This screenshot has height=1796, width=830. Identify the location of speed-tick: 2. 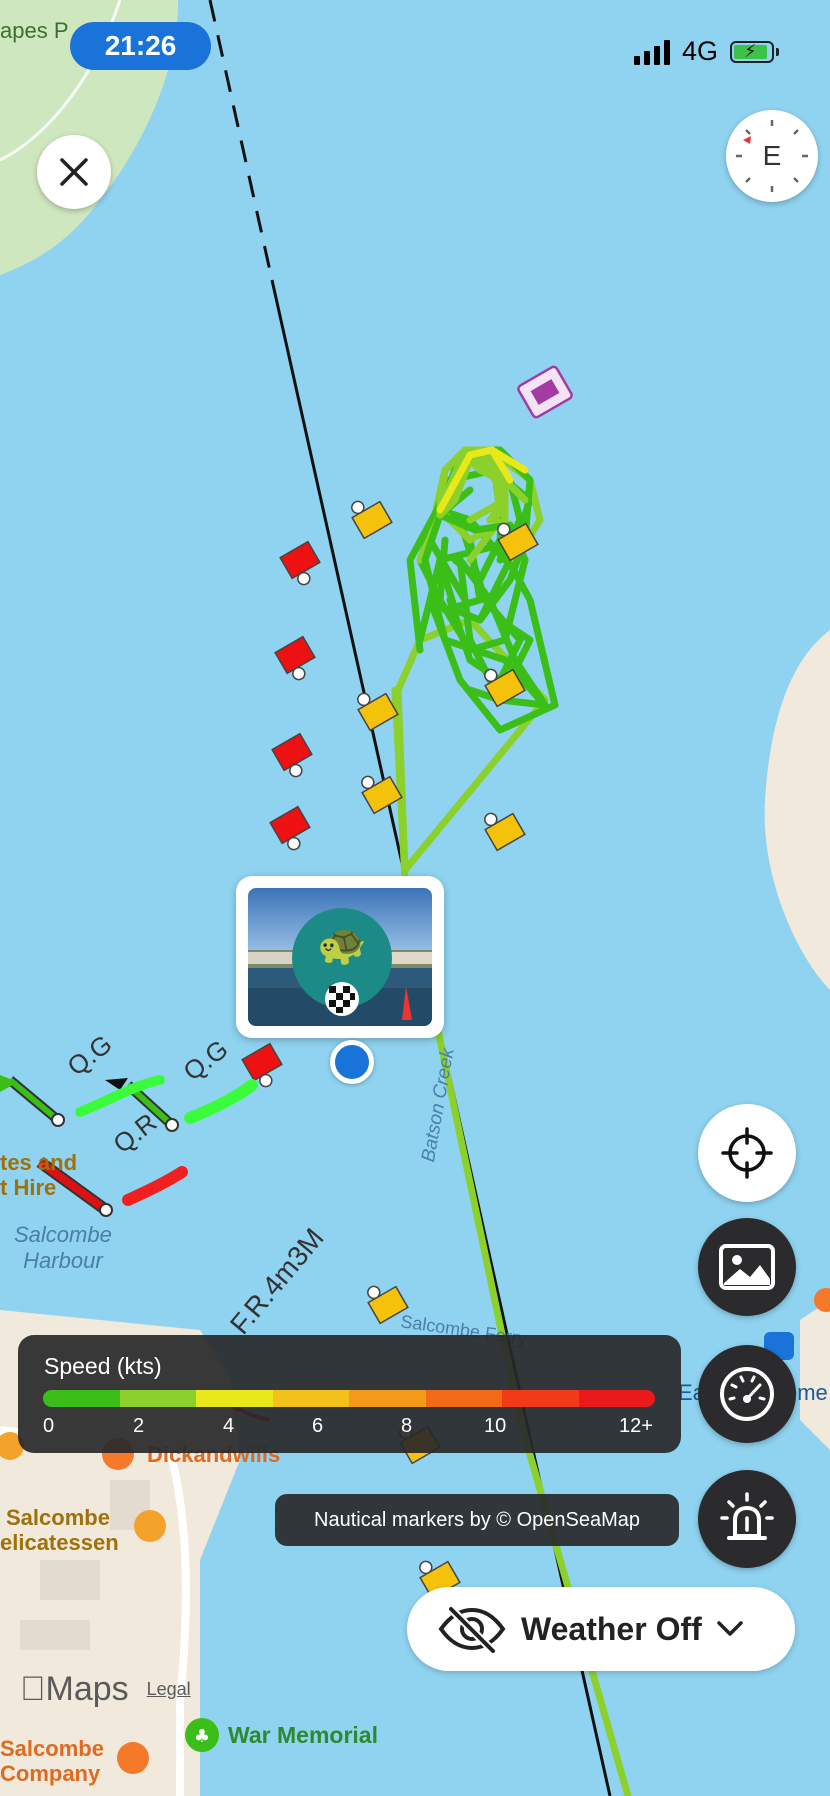
(139, 1426).